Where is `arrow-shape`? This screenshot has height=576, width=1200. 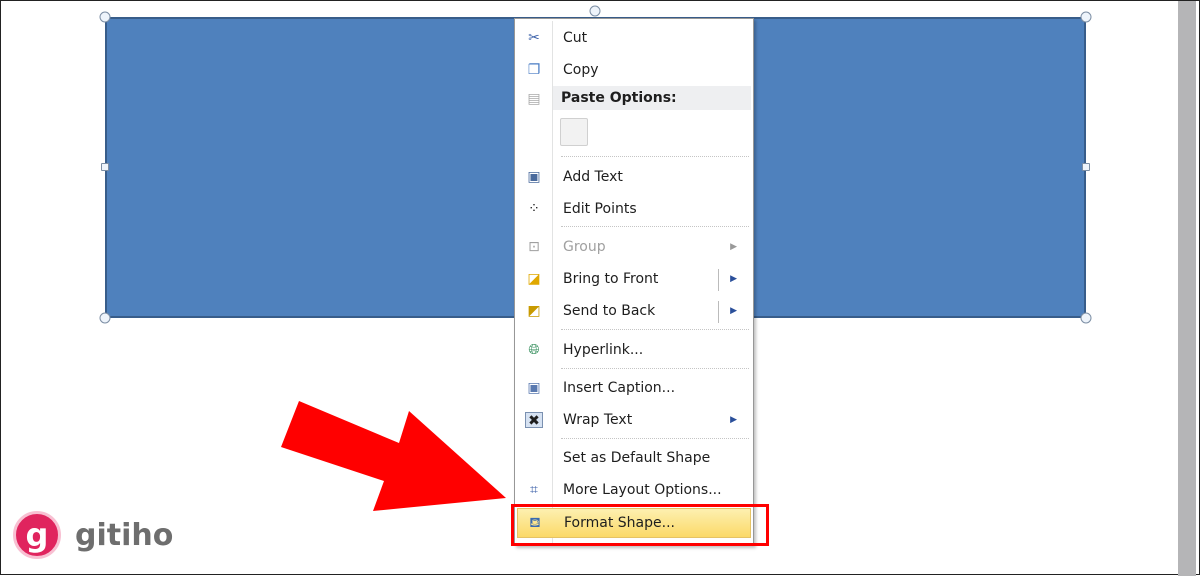 arrow-shape is located at coordinates (393, 456).